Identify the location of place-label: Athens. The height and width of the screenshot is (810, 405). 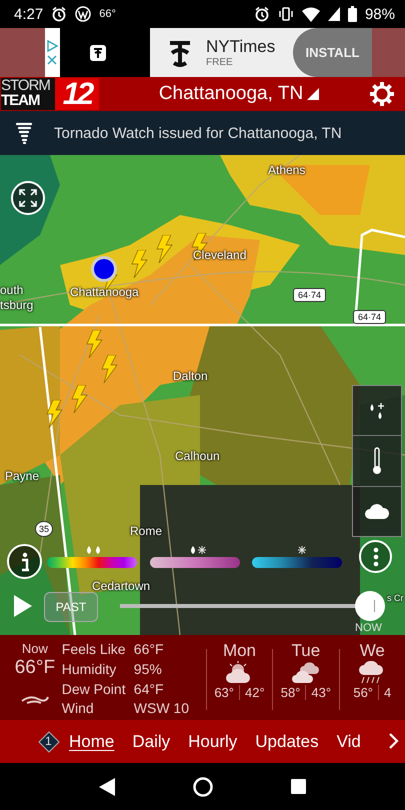
(287, 170).